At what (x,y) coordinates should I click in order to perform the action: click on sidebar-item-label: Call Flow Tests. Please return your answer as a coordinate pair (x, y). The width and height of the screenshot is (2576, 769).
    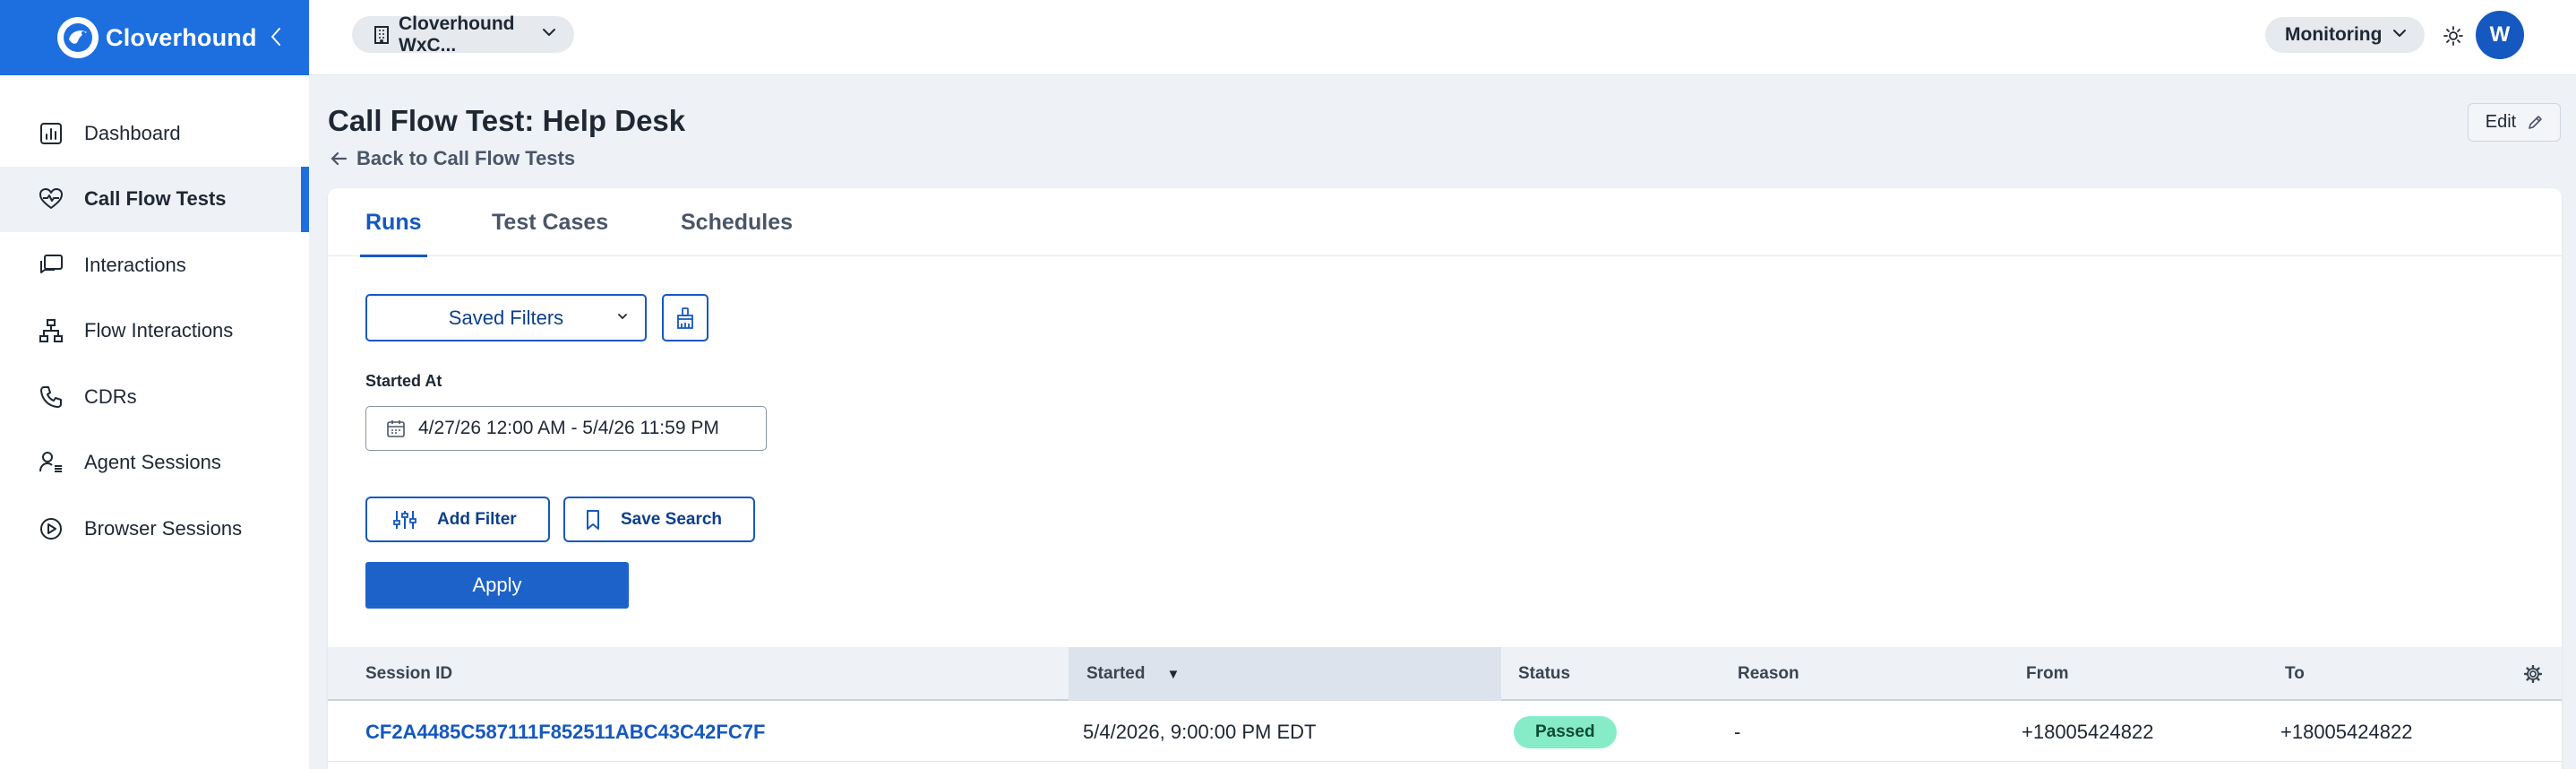
    Looking at the image, I should click on (155, 199).